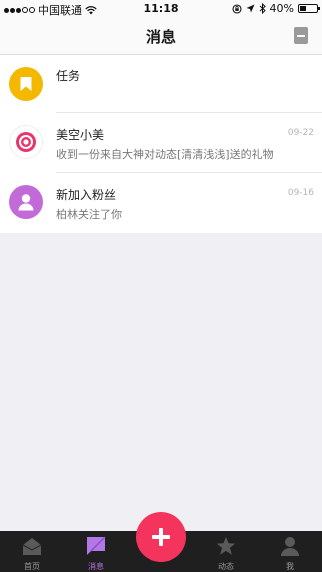  I want to click on tab-label: 我, so click(290, 566).